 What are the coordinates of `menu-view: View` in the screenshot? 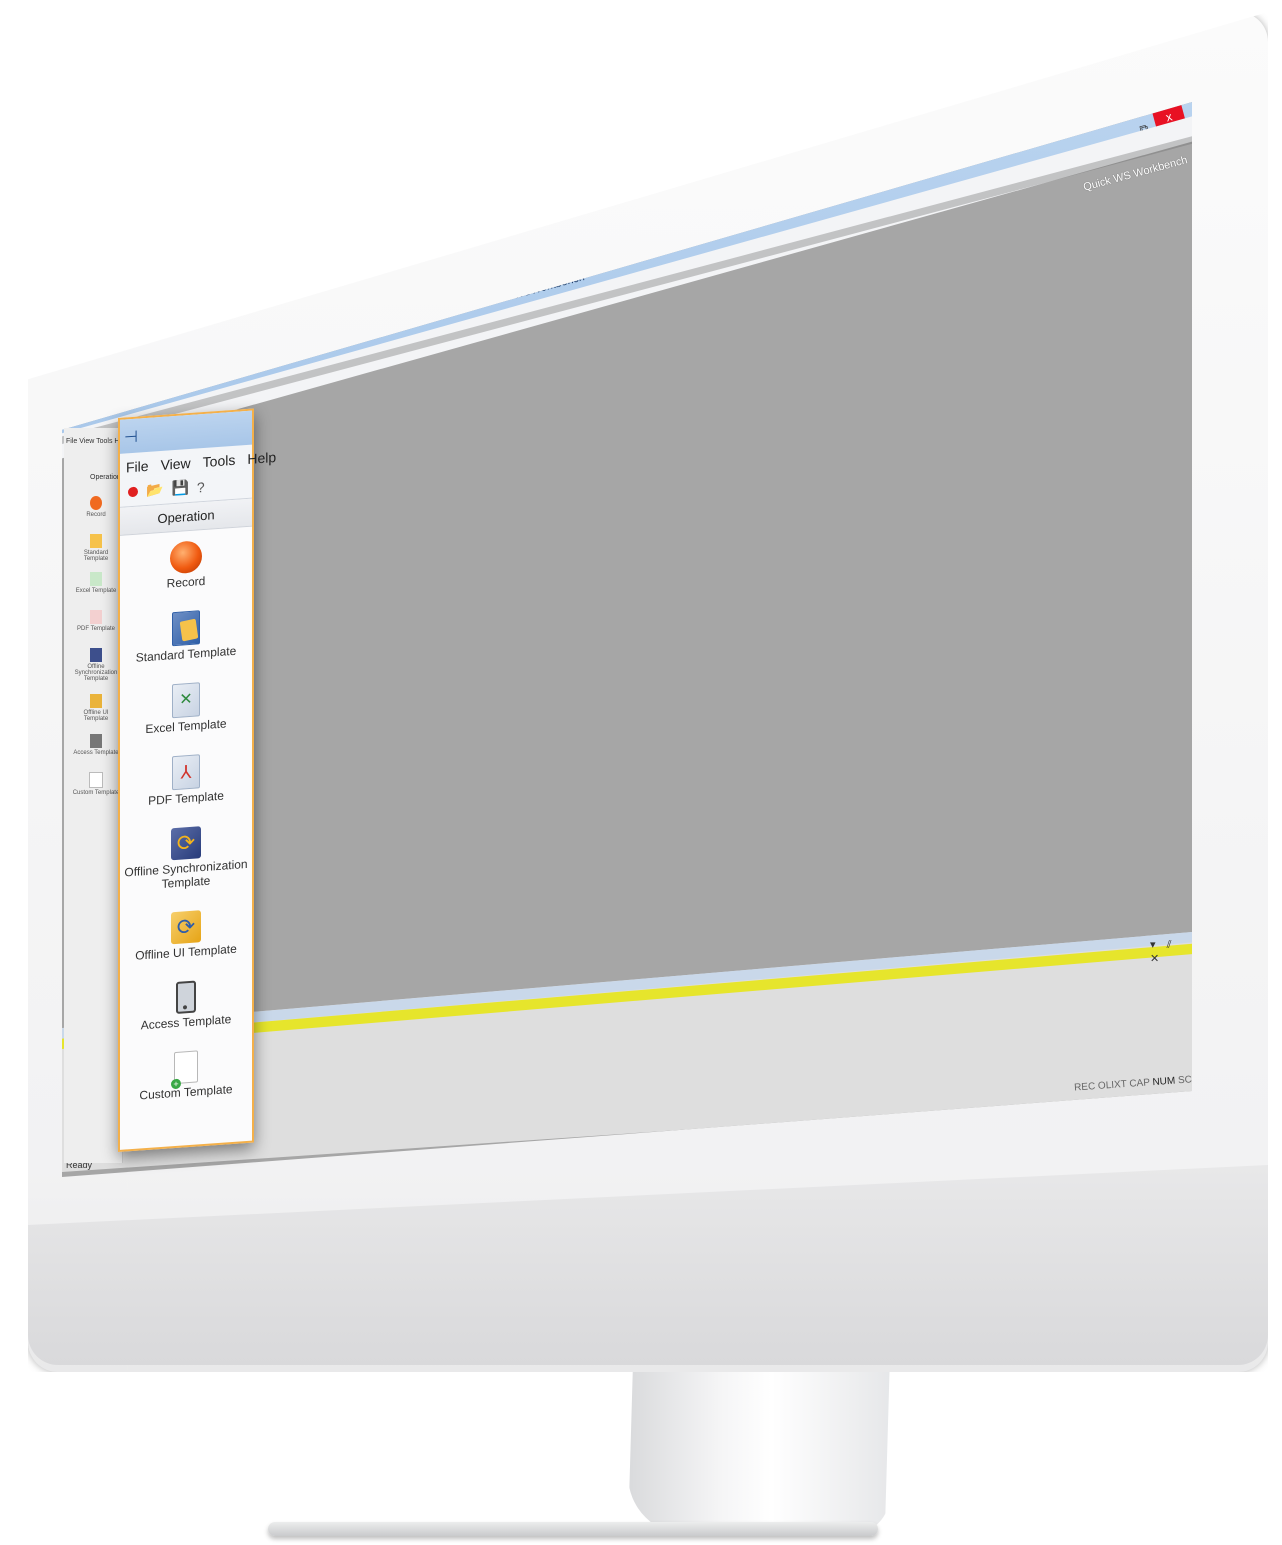 It's located at (176, 464).